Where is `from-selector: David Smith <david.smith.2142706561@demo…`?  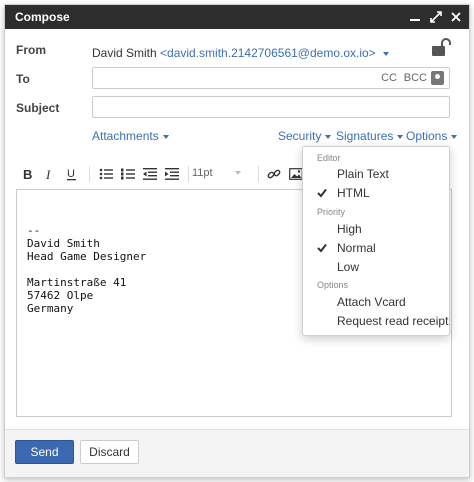
from-selector: David Smith <david.smith.2142706561@demo… is located at coordinates (241, 53).